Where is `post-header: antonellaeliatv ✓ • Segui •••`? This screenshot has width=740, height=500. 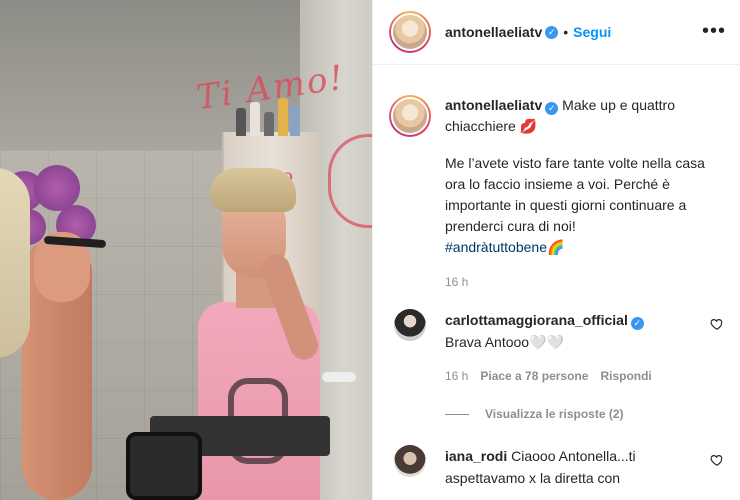 post-header: antonellaeliatv ✓ • Segui ••• is located at coordinates (556, 32).